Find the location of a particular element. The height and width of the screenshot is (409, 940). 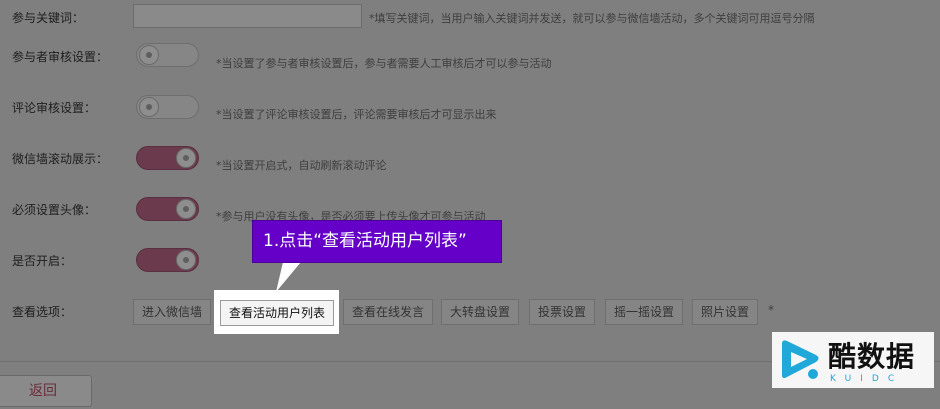

enter-wall-button: 进入微信墙 is located at coordinates (172, 312).